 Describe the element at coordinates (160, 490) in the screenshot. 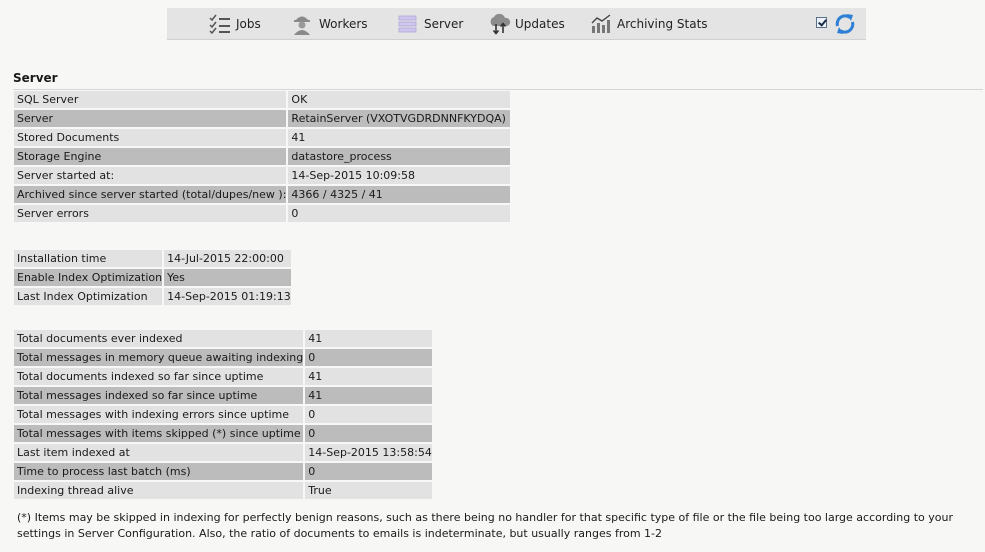

I see `row-label: Indexing thread alive` at that location.